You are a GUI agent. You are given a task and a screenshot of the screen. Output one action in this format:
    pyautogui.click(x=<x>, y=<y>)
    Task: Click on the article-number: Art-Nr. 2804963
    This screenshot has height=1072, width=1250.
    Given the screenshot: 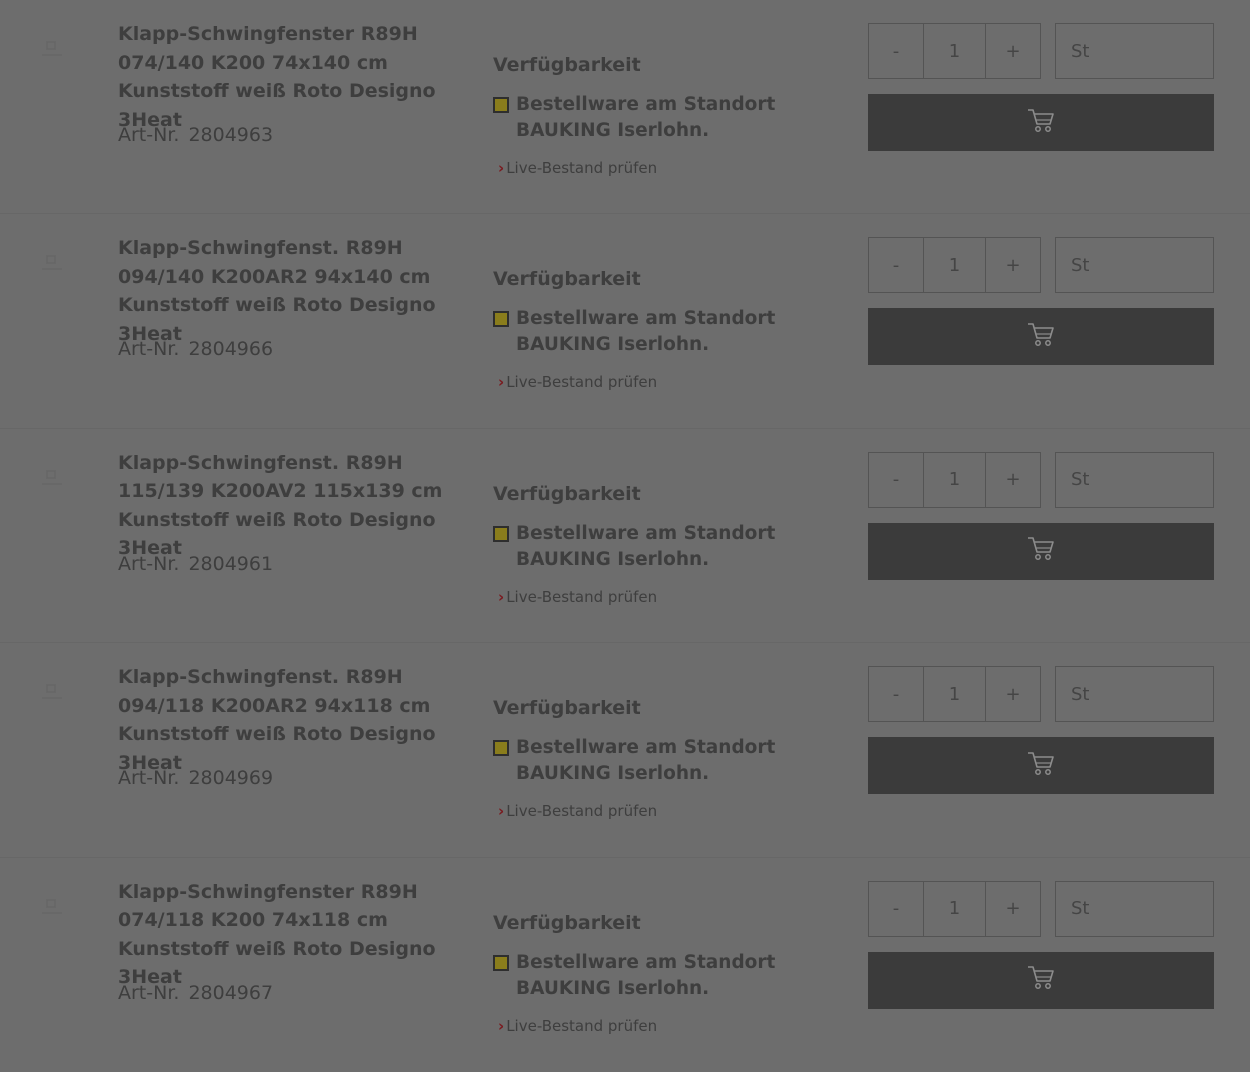 What is the action you would take?
    pyautogui.click(x=195, y=135)
    